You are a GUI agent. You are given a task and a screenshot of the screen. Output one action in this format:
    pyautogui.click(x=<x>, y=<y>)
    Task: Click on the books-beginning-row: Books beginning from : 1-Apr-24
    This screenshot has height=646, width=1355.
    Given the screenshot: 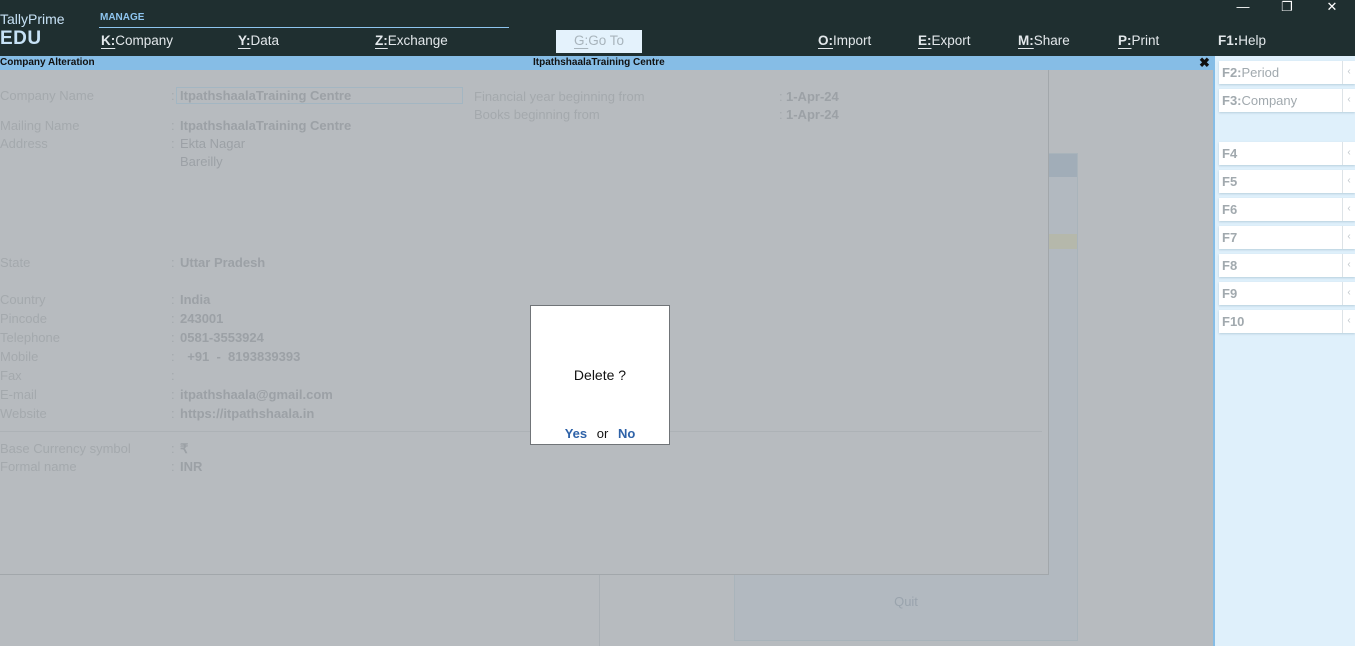 What is the action you would take?
    pyautogui.click(x=656, y=114)
    